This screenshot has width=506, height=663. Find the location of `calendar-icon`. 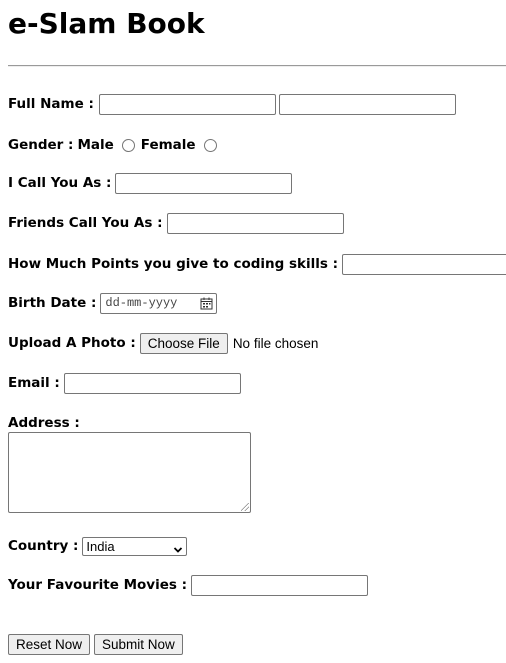

calendar-icon is located at coordinates (206, 303).